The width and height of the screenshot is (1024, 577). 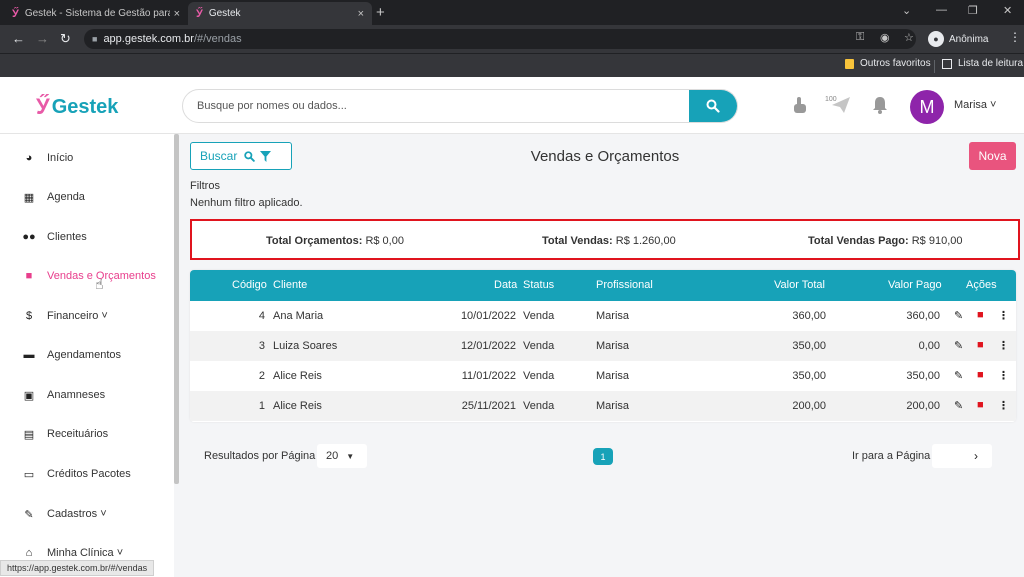 I want to click on cell-paid: 360,00, so click(x=923, y=316).